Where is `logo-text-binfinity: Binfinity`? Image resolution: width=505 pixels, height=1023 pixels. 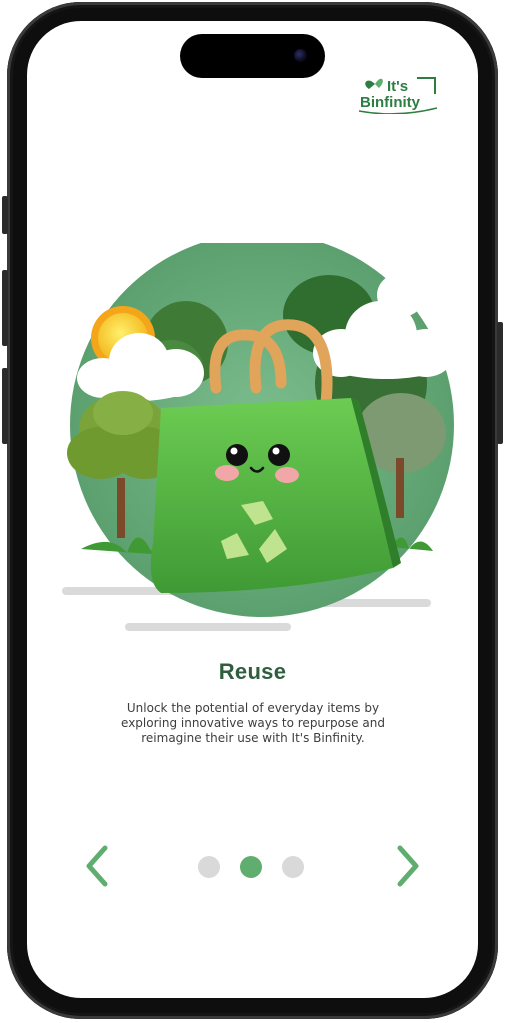
logo-text-binfinity: Binfinity is located at coordinates (390, 102).